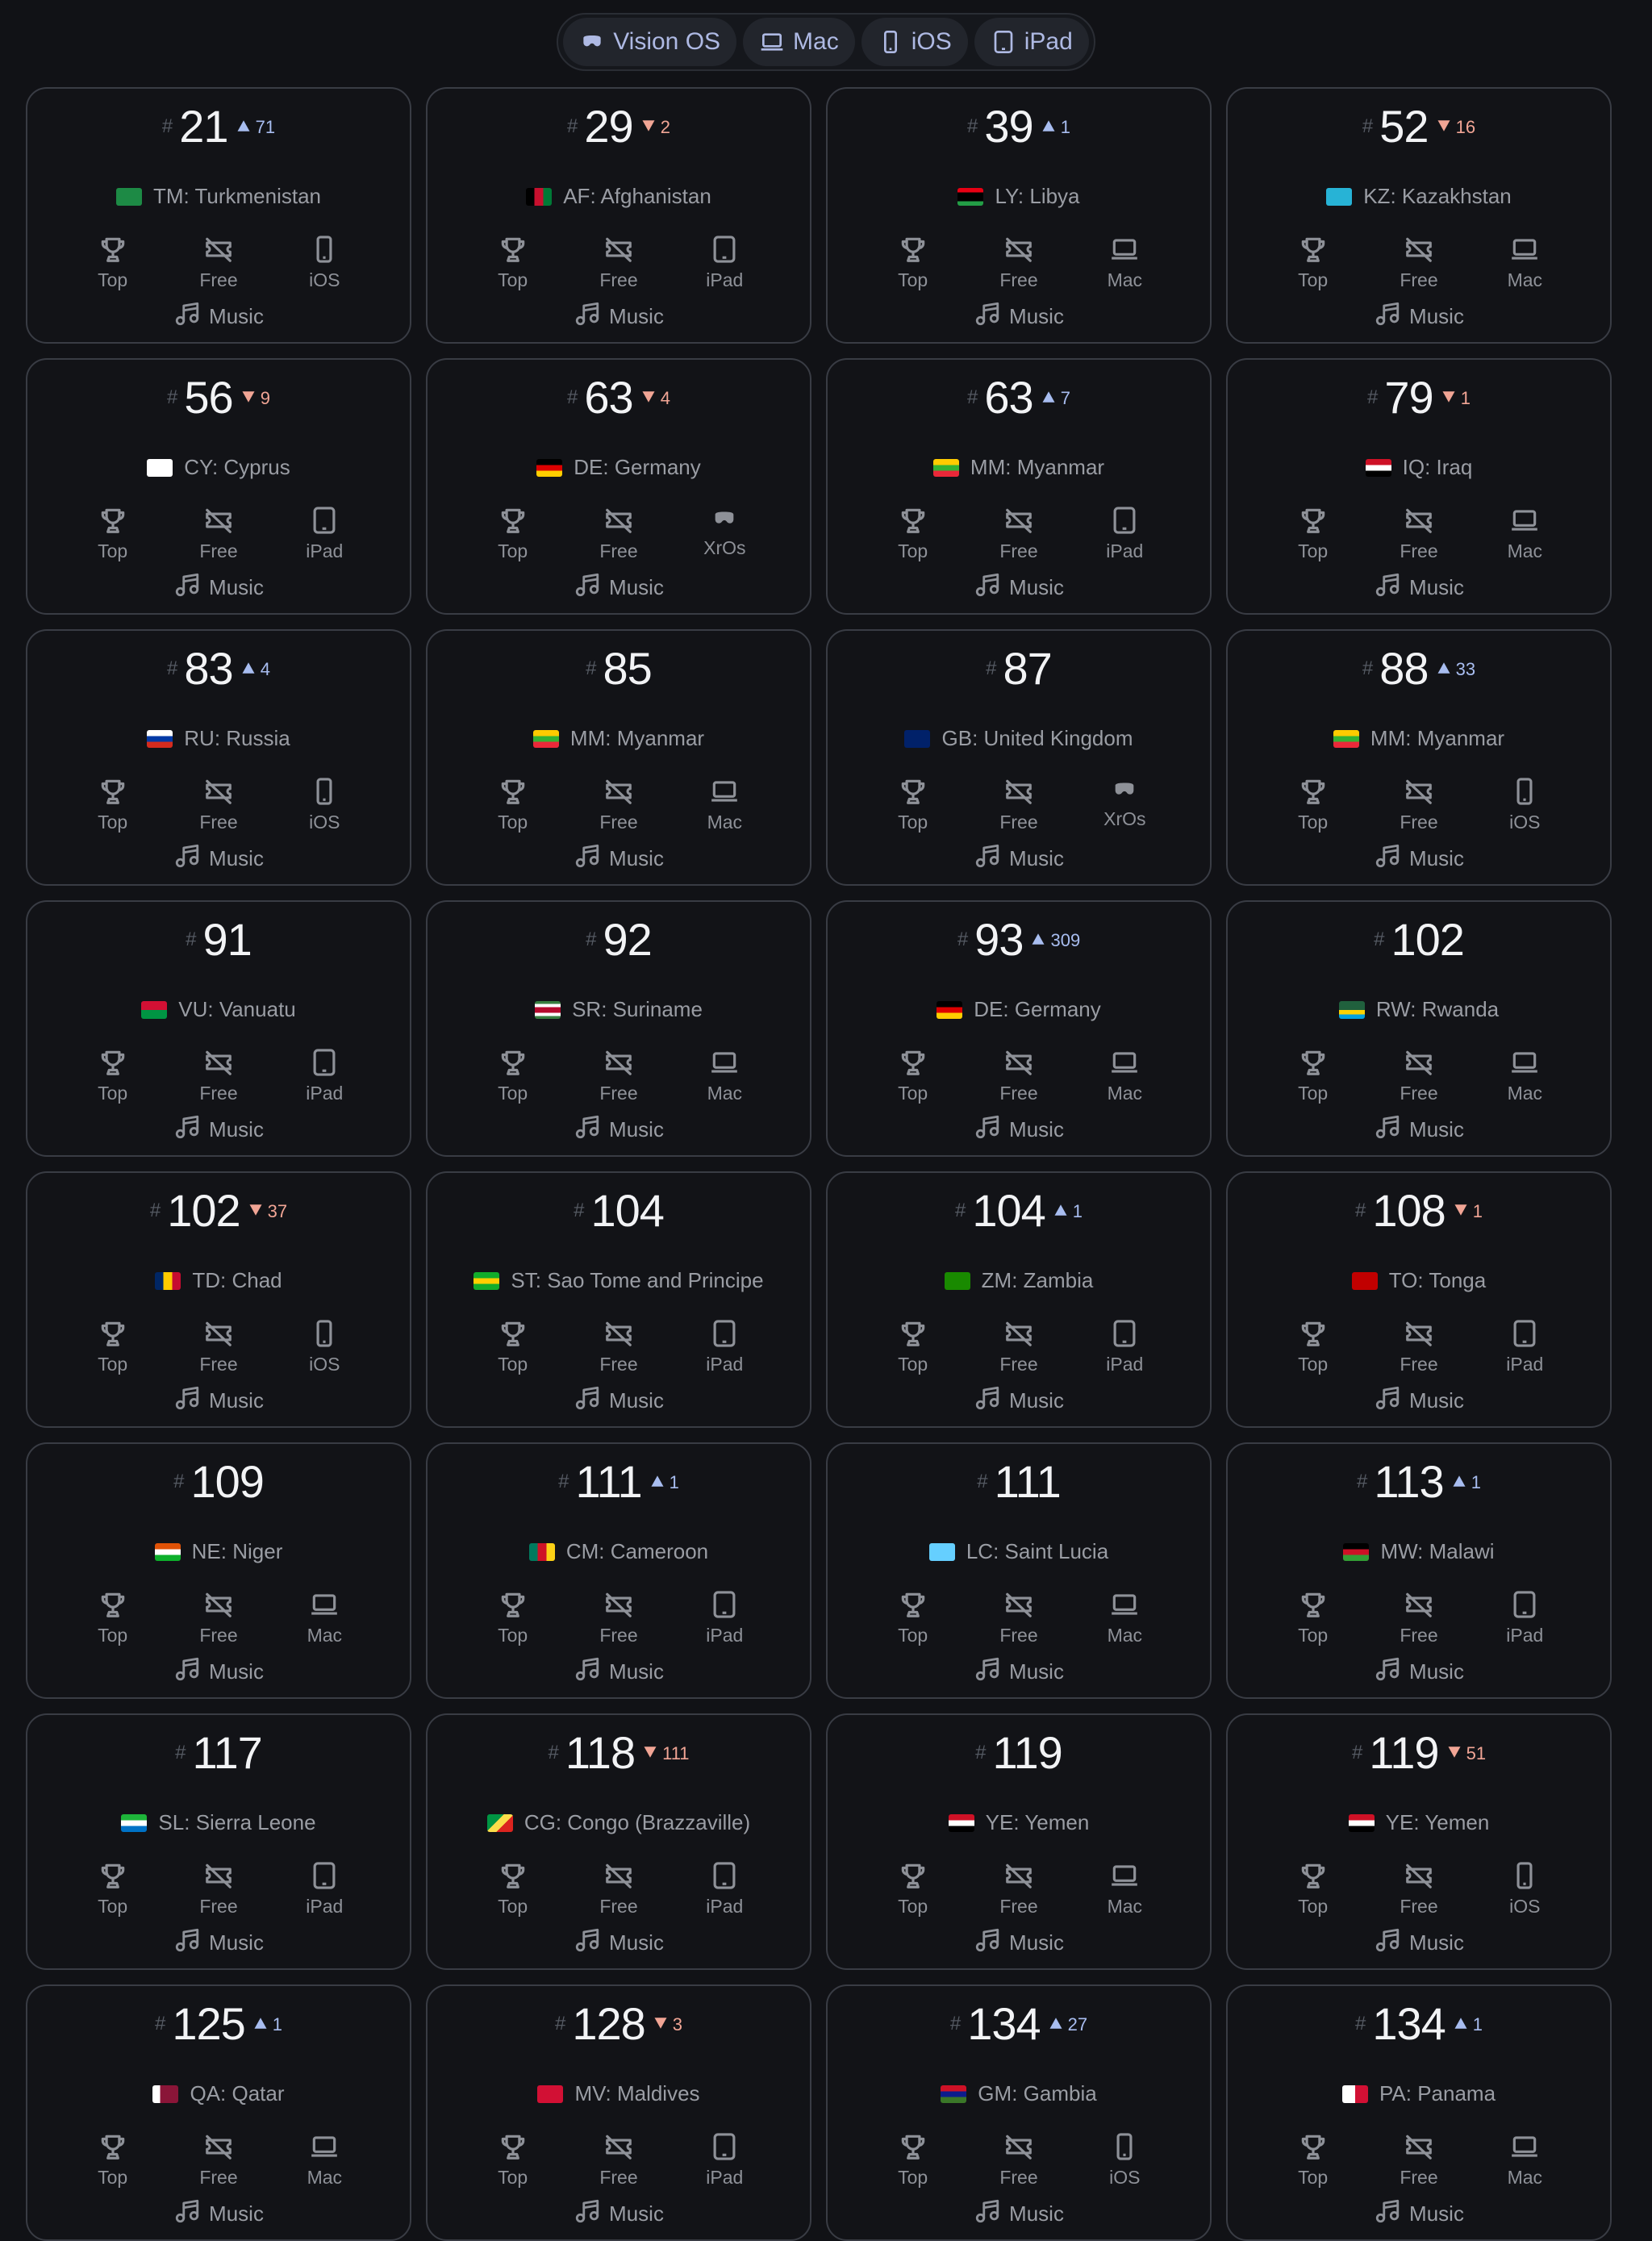 The width and height of the screenshot is (1652, 2241). What do you see at coordinates (618, 1029) in the screenshot?
I see `ranking-card: # 92 SR: Suriname Top Free Mac Music` at bounding box center [618, 1029].